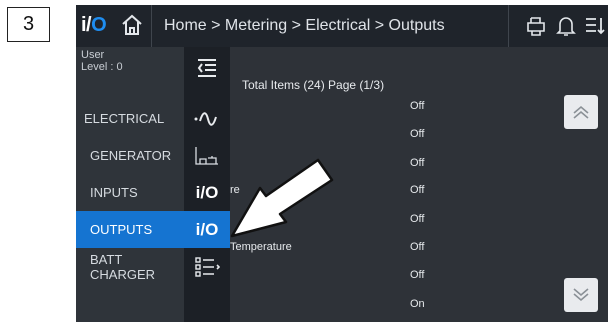 This screenshot has width=609, height=322. I want to click on total-items: Total Items (24) Page (1/3), so click(313, 85).